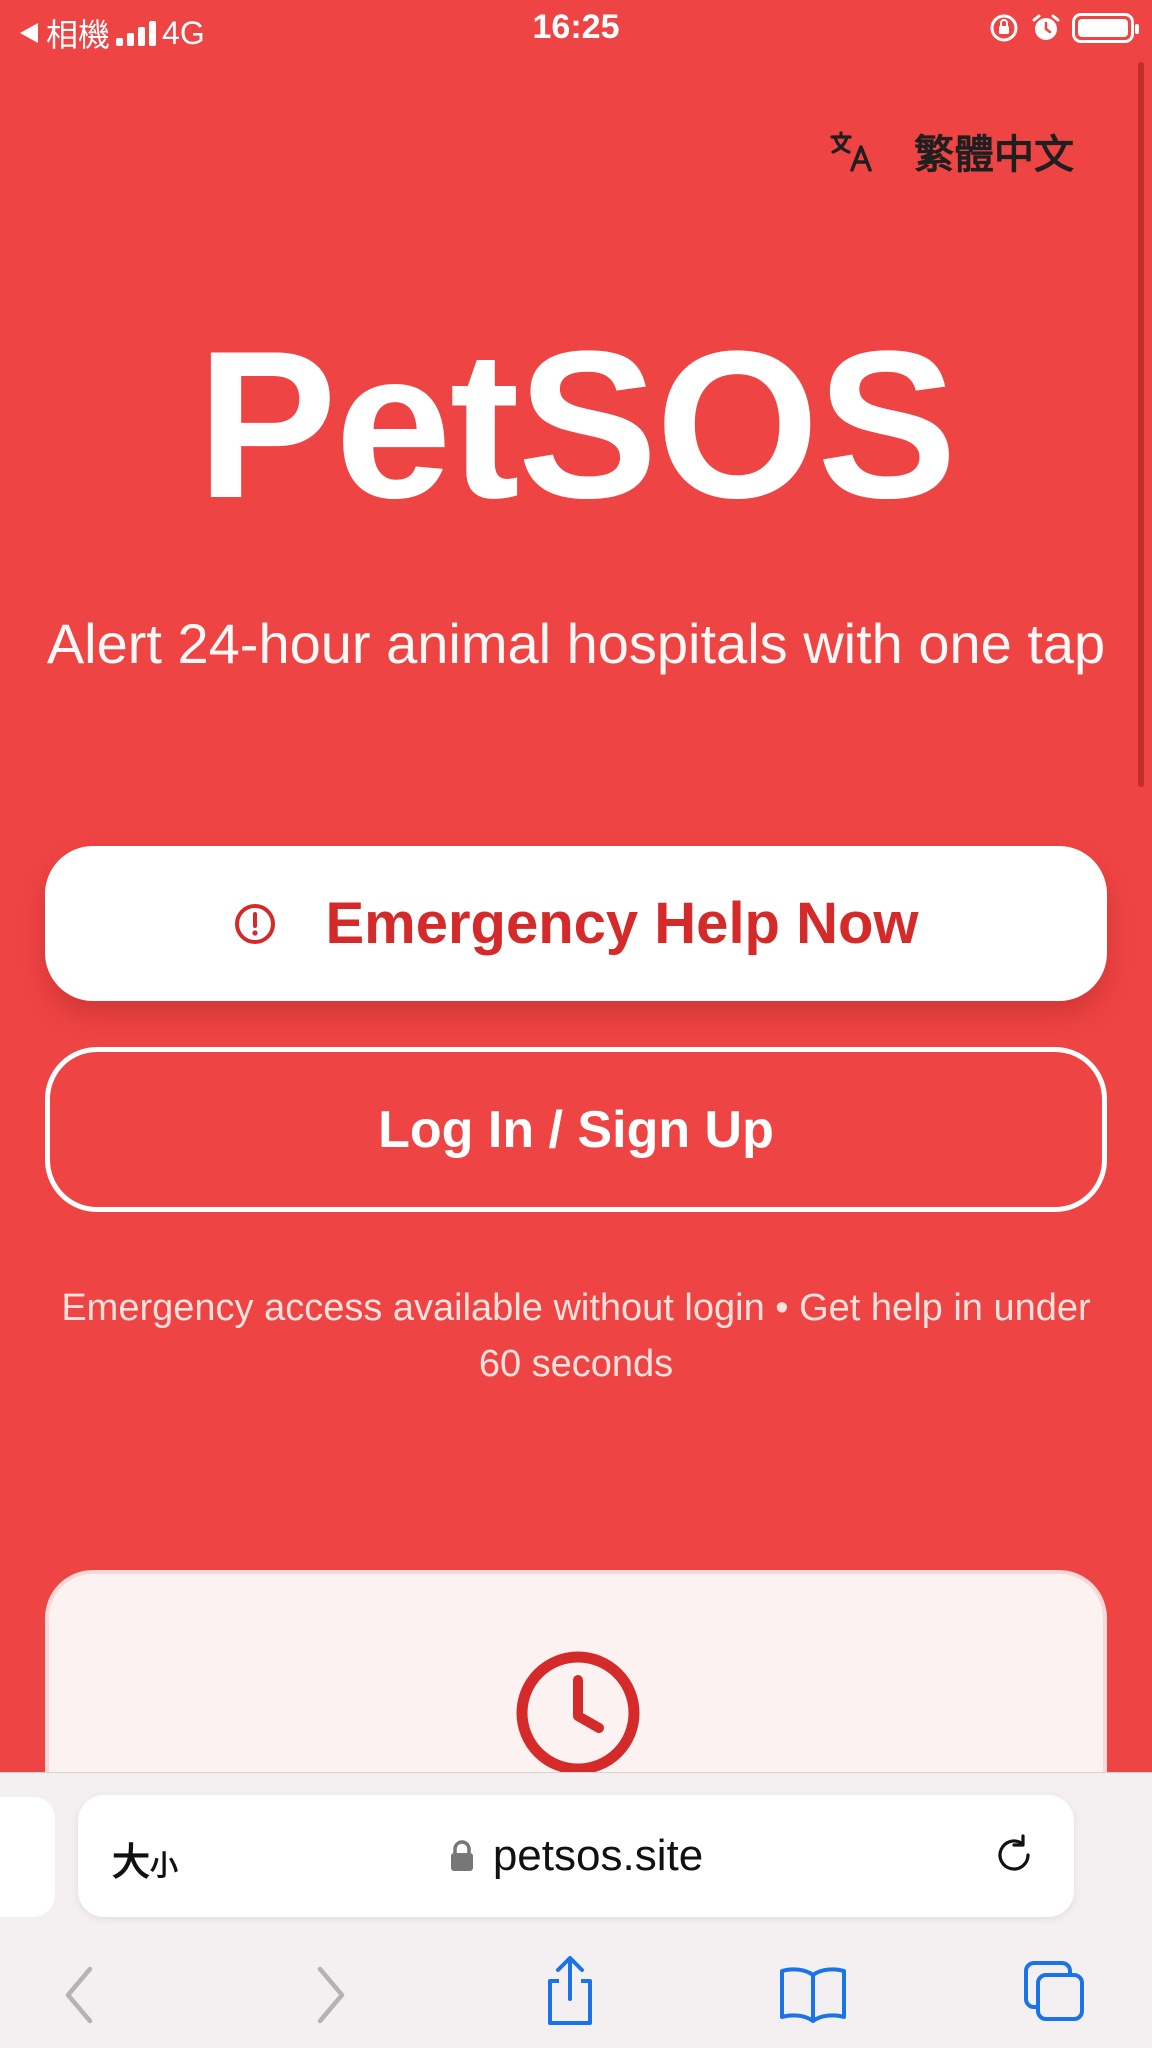  I want to click on alarm-icon, so click(1046, 27).